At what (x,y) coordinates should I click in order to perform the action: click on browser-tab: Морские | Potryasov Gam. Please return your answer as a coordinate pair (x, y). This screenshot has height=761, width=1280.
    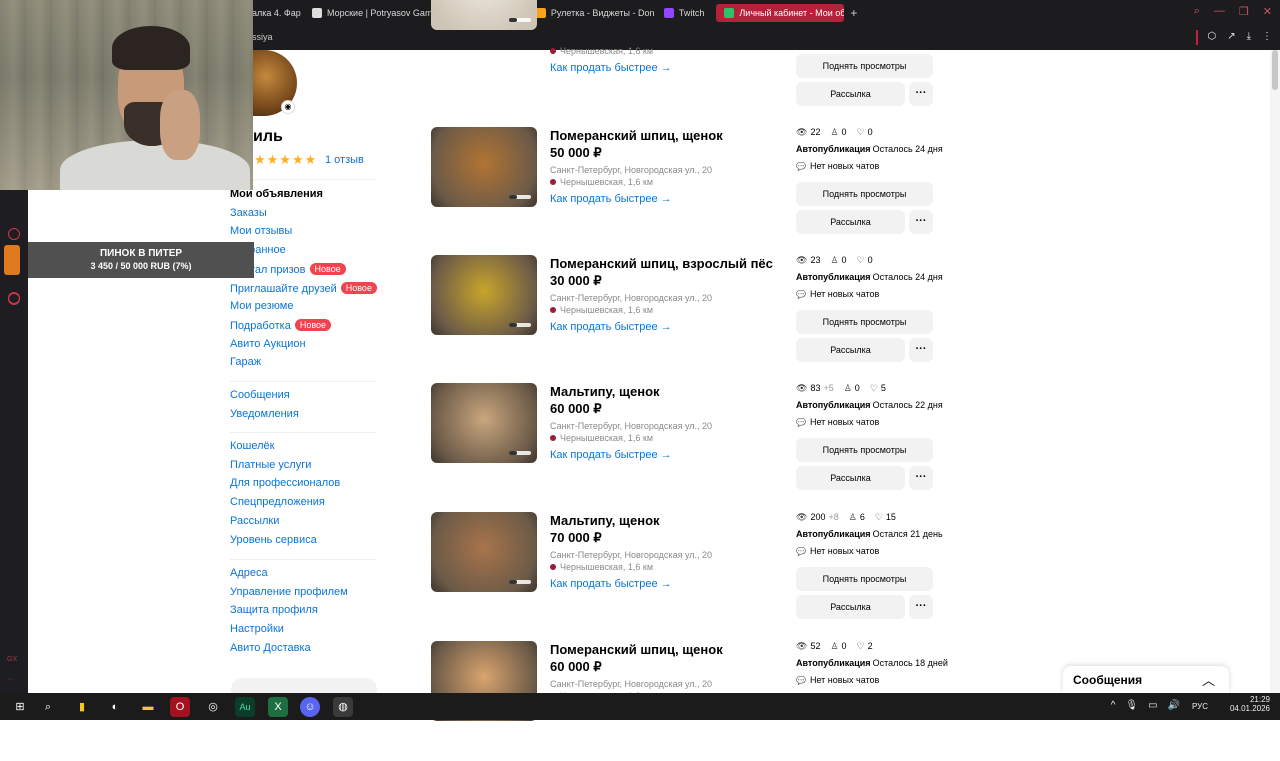
    Looking at the image, I should click on (368, 13).